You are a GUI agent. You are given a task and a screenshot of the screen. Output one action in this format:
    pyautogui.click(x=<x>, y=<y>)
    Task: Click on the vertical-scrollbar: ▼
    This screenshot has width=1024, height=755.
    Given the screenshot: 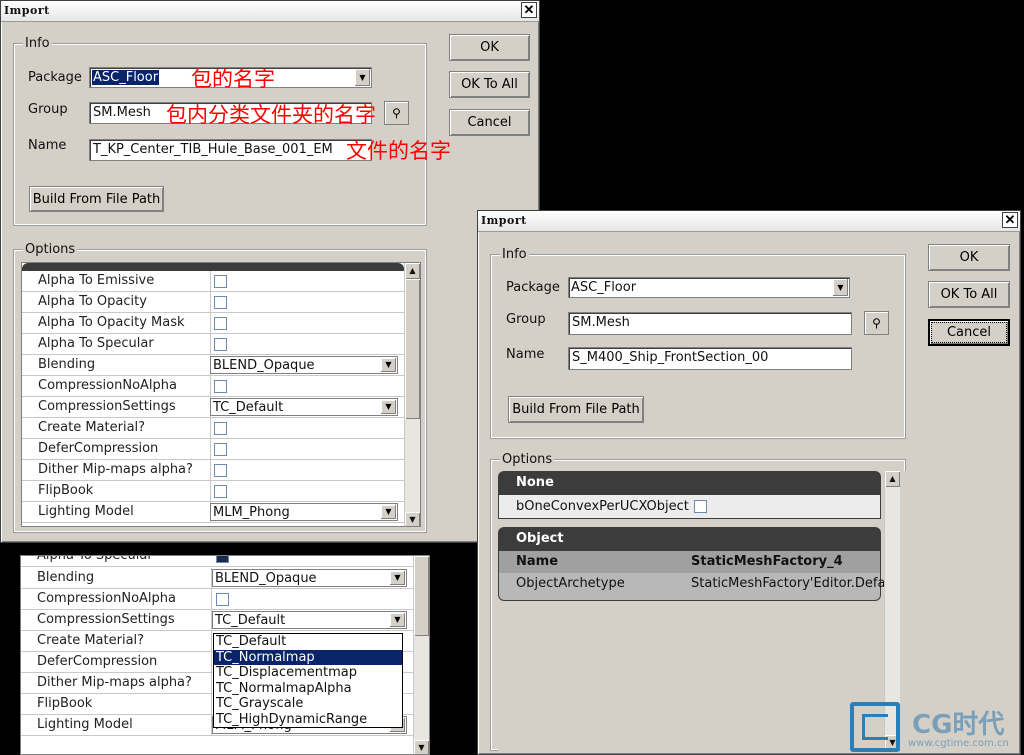 What is the action you would take?
    pyautogui.click(x=421, y=655)
    